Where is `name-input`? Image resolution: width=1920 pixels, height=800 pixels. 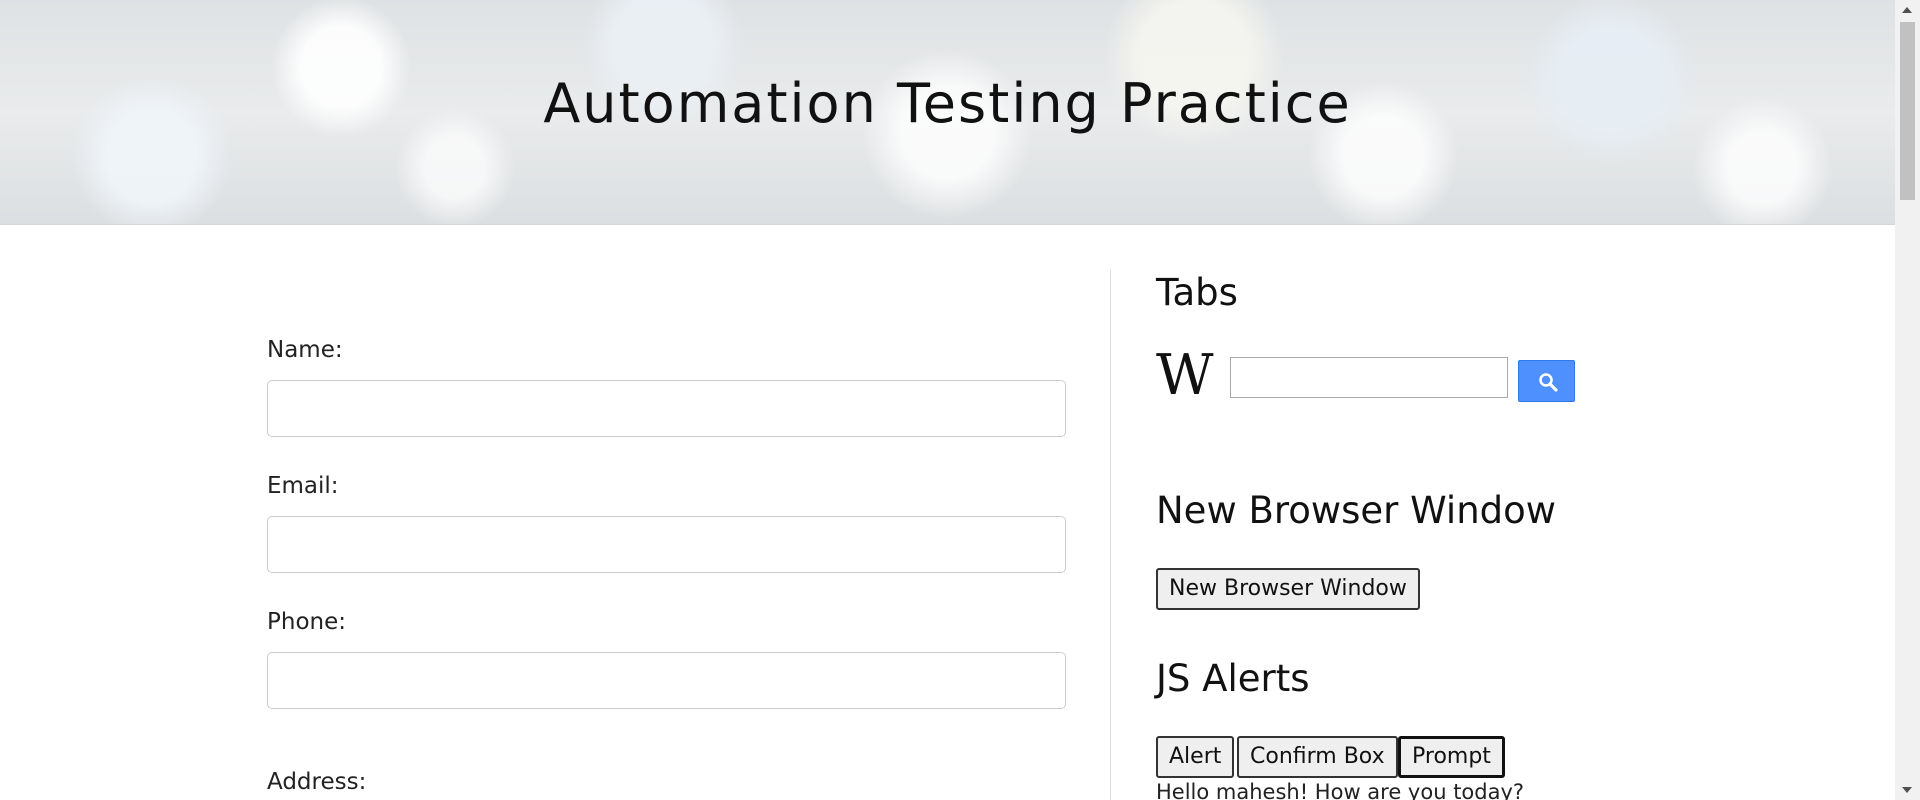
name-input is located at coordinates (666, 408).